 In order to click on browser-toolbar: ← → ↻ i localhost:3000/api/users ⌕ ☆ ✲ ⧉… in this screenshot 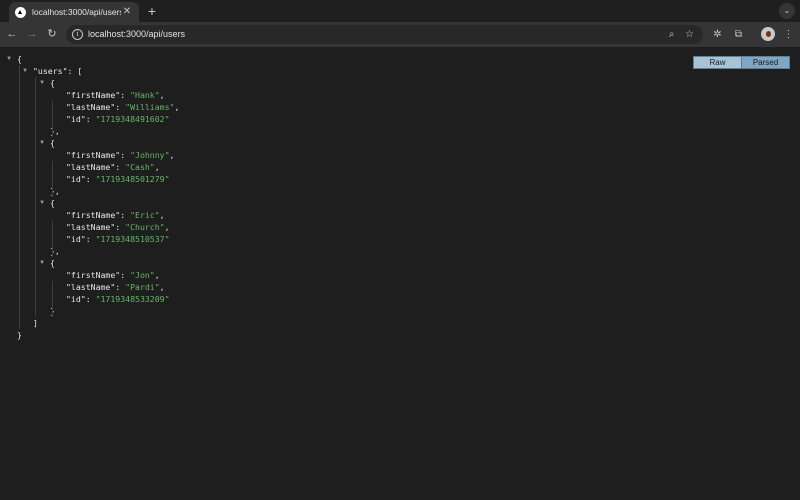, I will do `click(400, 34)`.